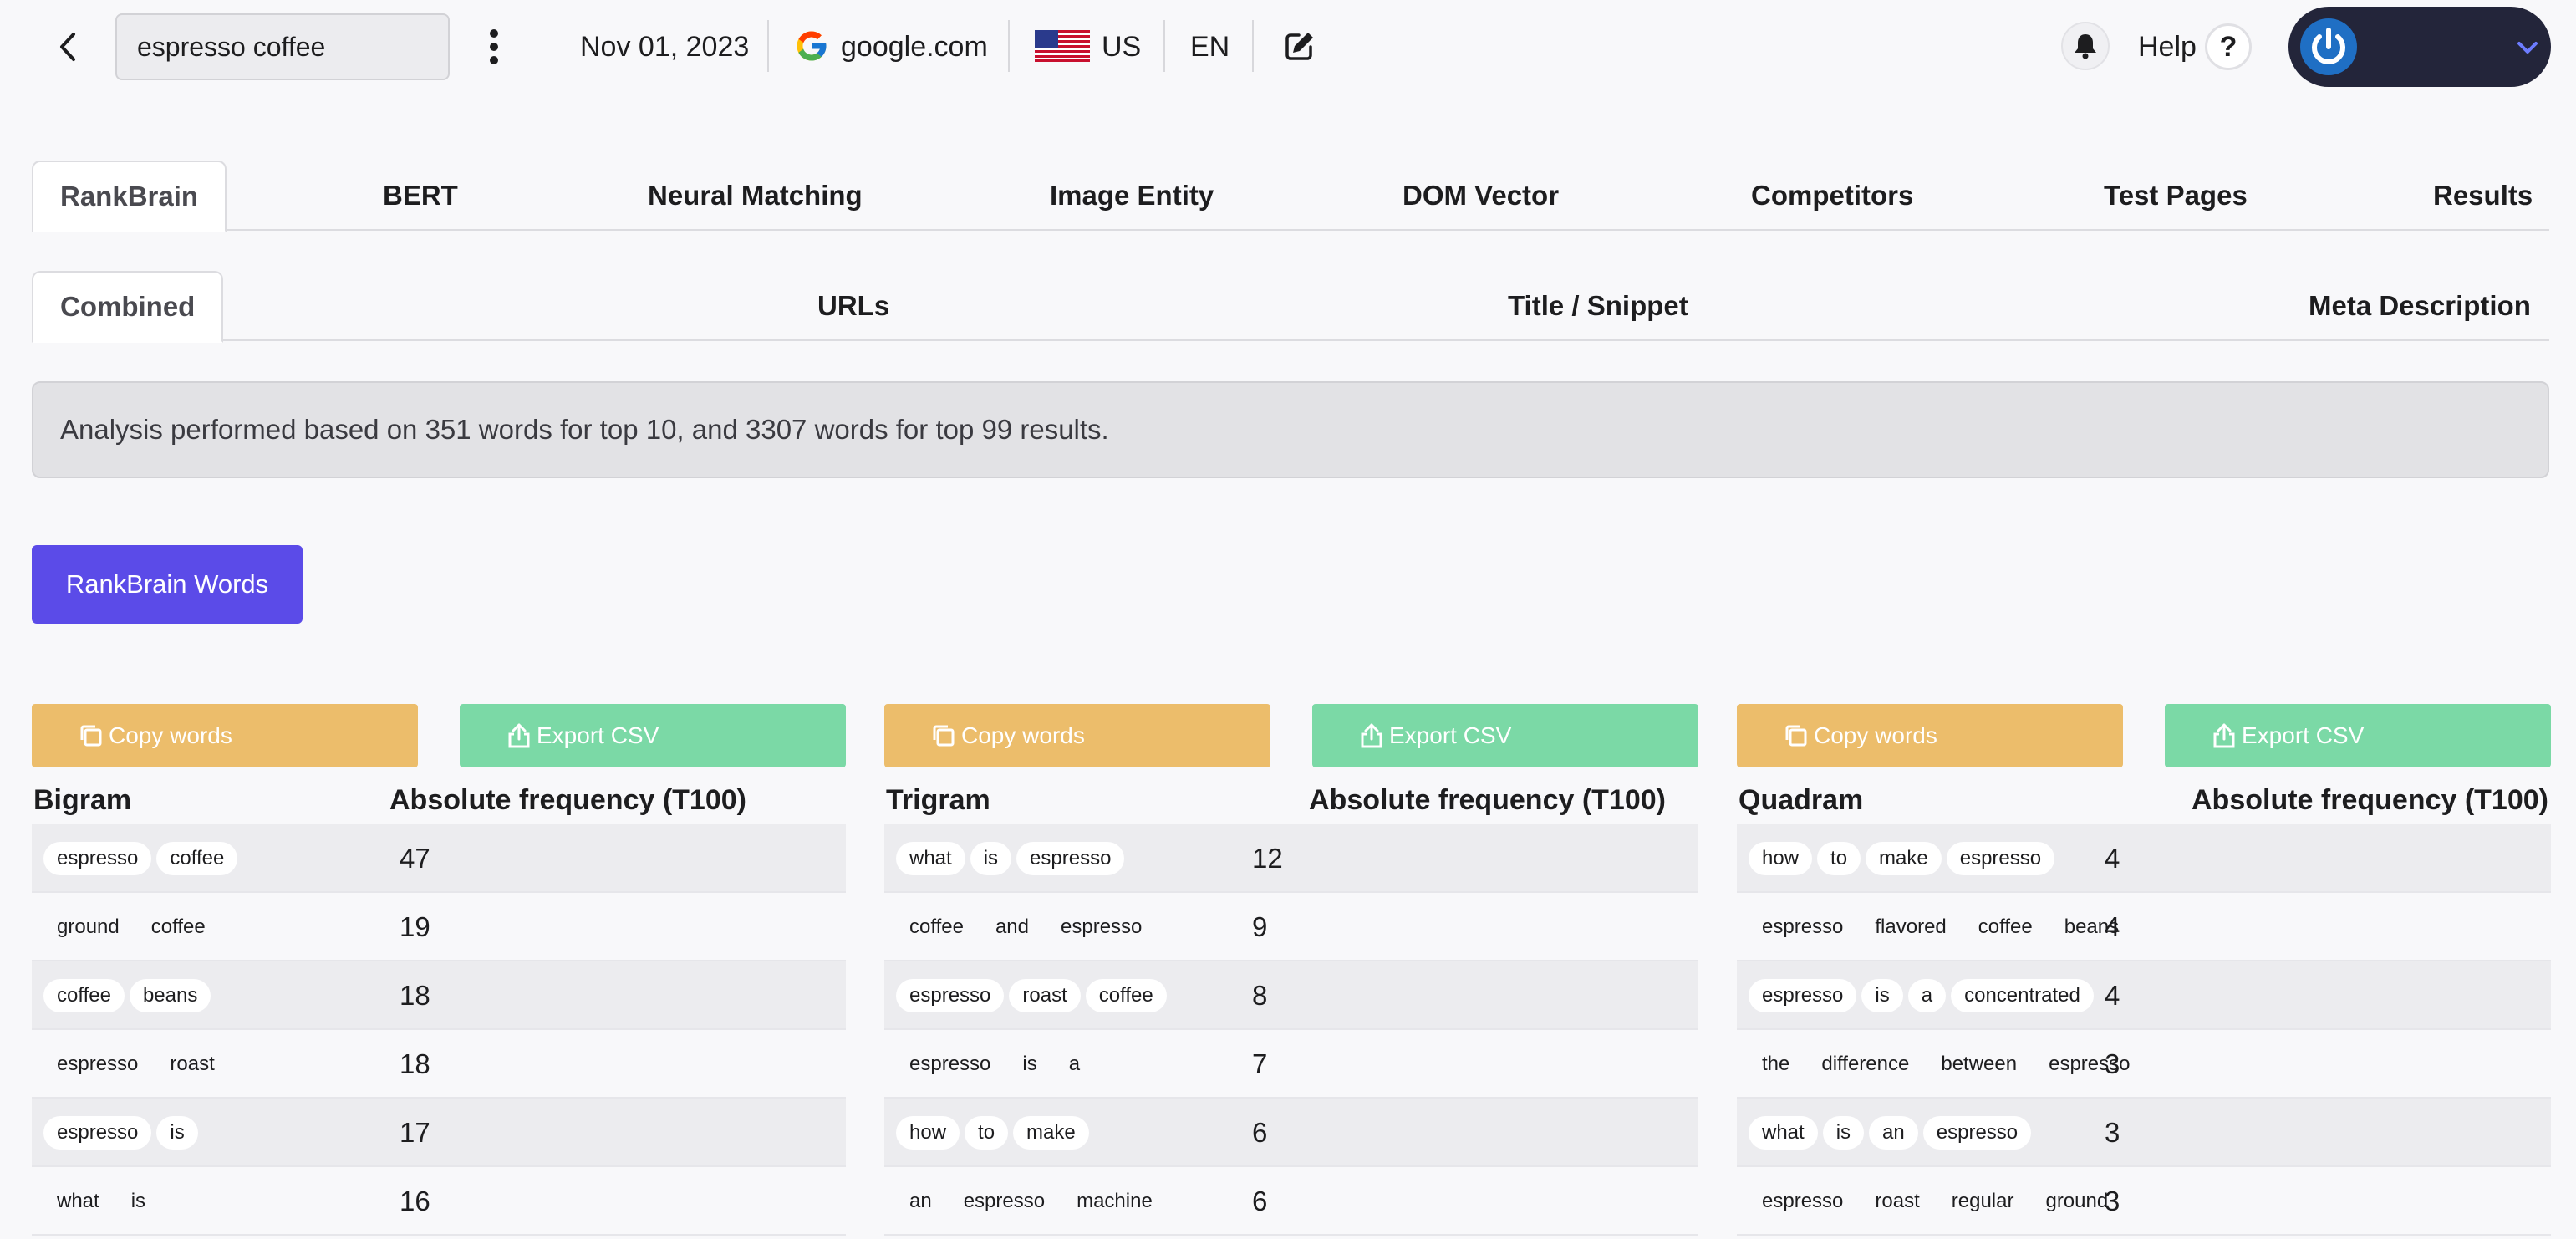  I want to click on keyword-input, so click(282, 46).